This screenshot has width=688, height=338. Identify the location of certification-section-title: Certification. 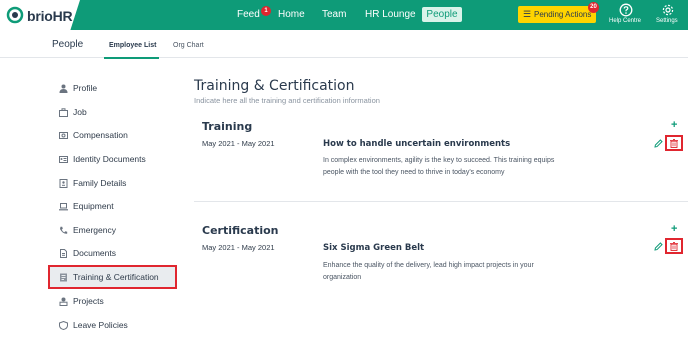
(240, 230).